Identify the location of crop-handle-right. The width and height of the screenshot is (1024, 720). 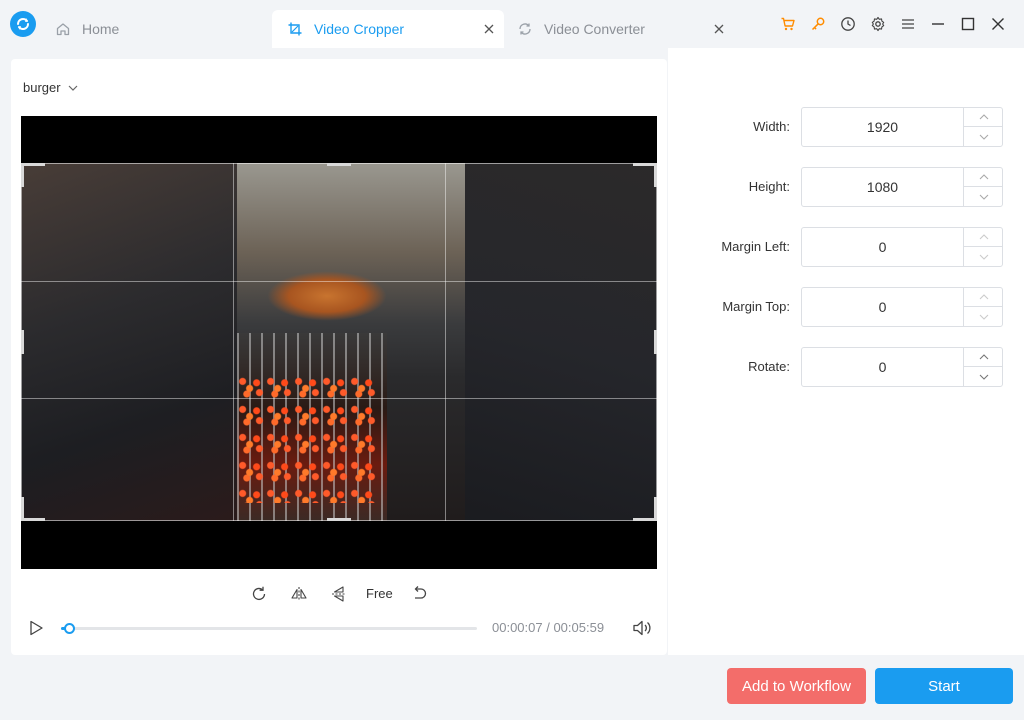
(655, 342).